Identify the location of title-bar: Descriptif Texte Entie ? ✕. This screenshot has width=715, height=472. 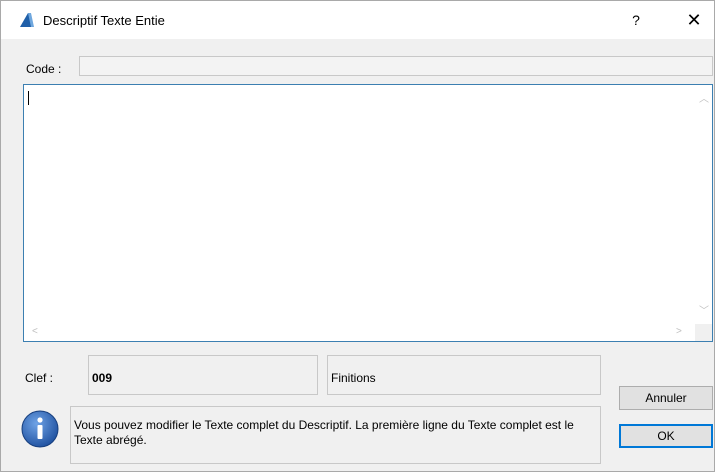
(357, 20).